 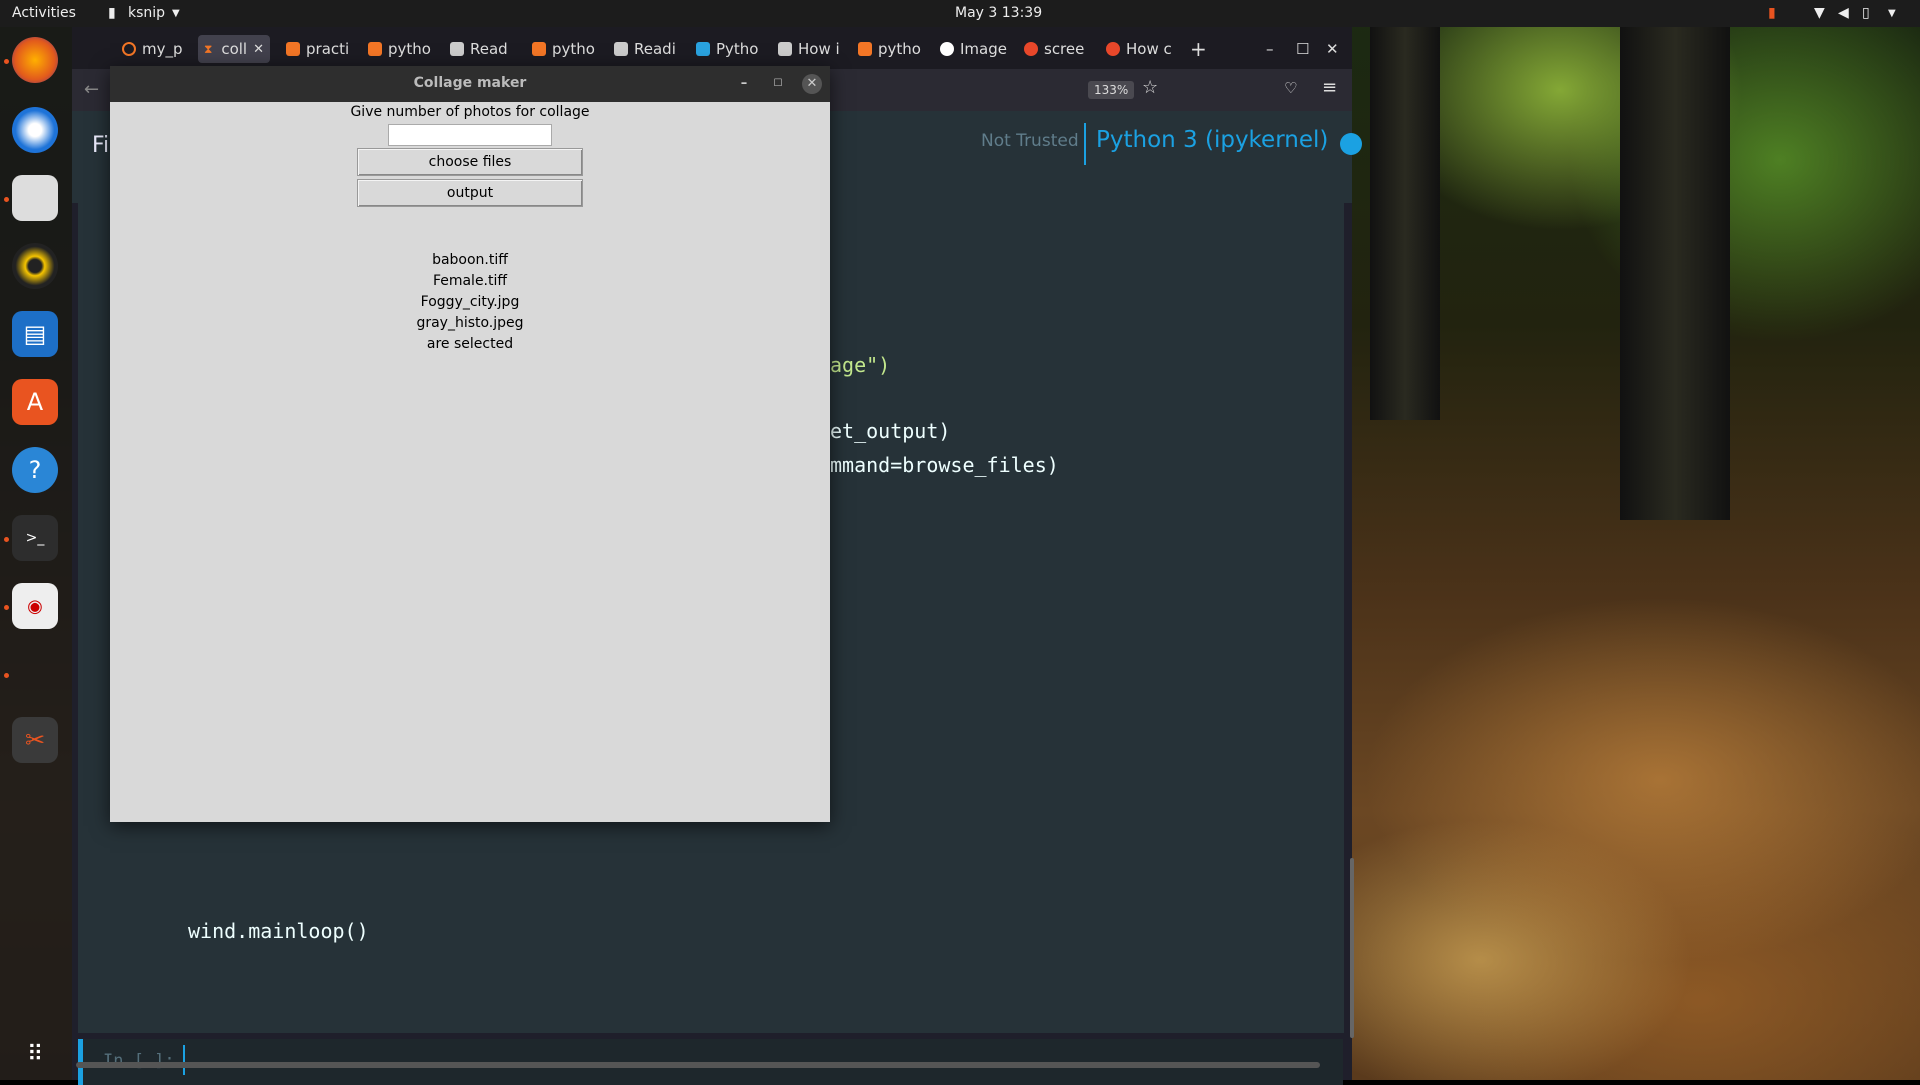 What do you see at coordinates (35, 740) in the screenshot?
I see `ksnip-dock-icon: ✂` at bounding box center [35, 740].